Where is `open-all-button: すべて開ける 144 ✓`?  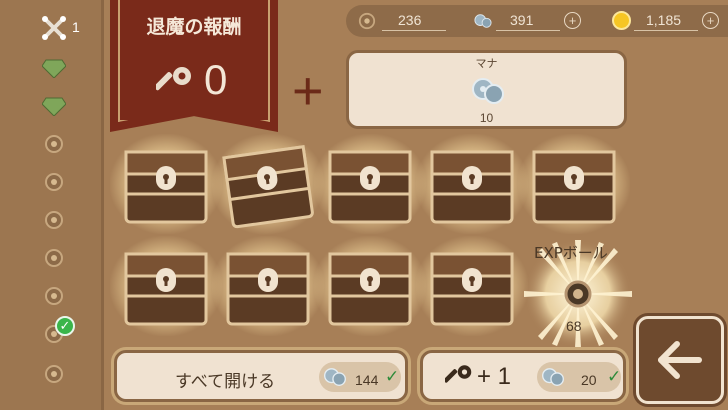
open-all-button: すべて開ける 144 ✓ is located at coordinates (261, 376).